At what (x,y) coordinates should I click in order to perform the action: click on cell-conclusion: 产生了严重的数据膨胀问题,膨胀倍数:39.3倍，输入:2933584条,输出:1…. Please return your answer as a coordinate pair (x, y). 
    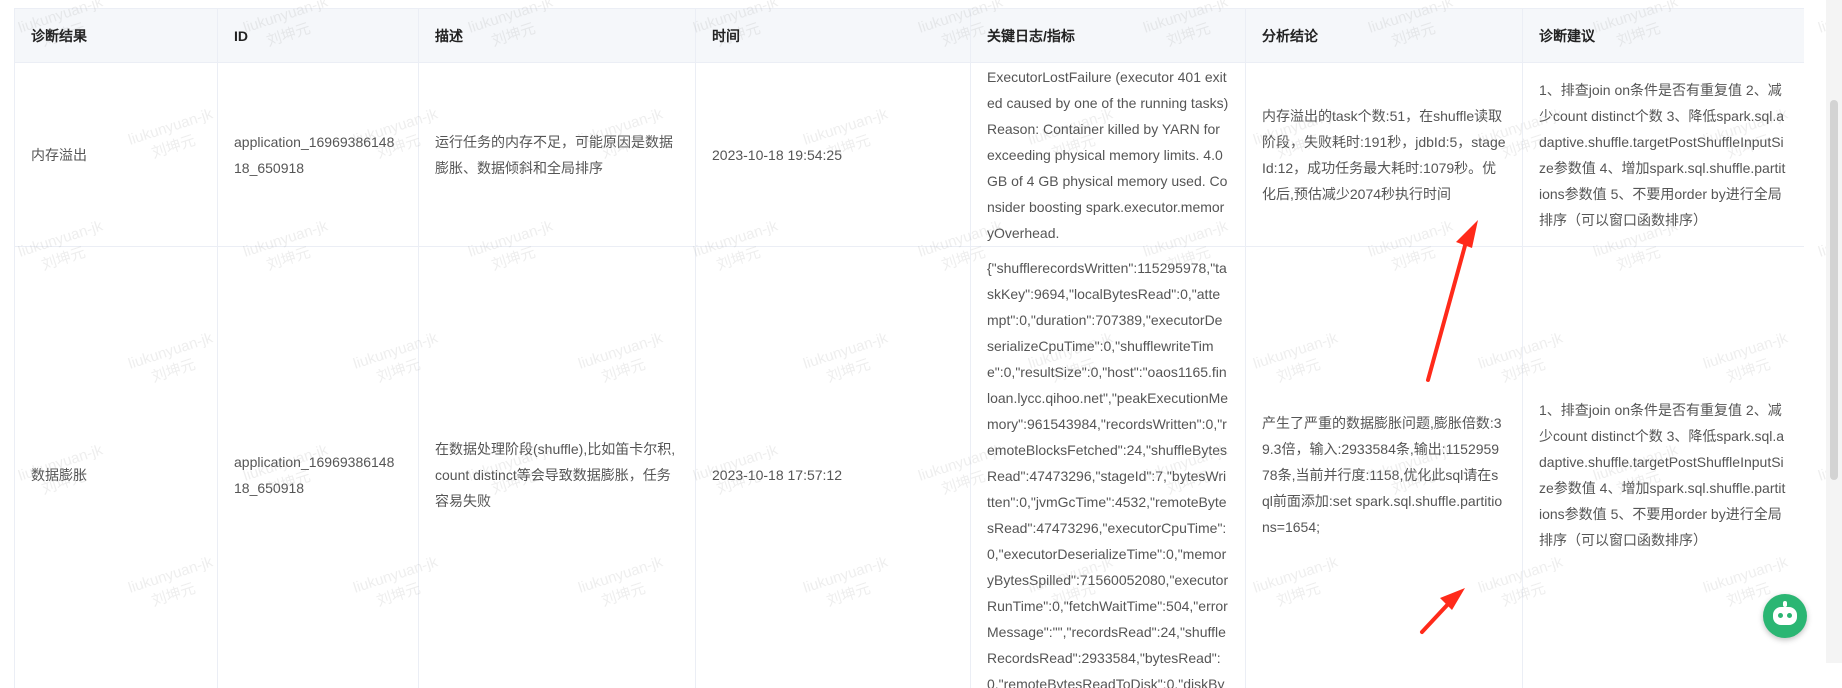
    Looking at the image, I should click on (1384, 467).